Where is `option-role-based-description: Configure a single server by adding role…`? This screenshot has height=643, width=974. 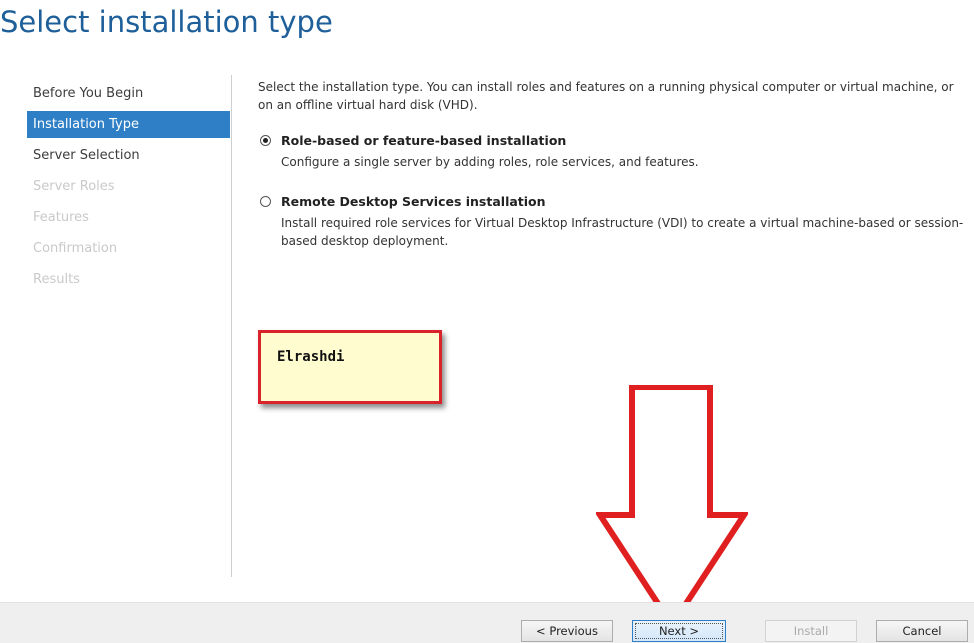
option-role-based-description: Configure a single server by adding role… is located at coordinates (490, 162).